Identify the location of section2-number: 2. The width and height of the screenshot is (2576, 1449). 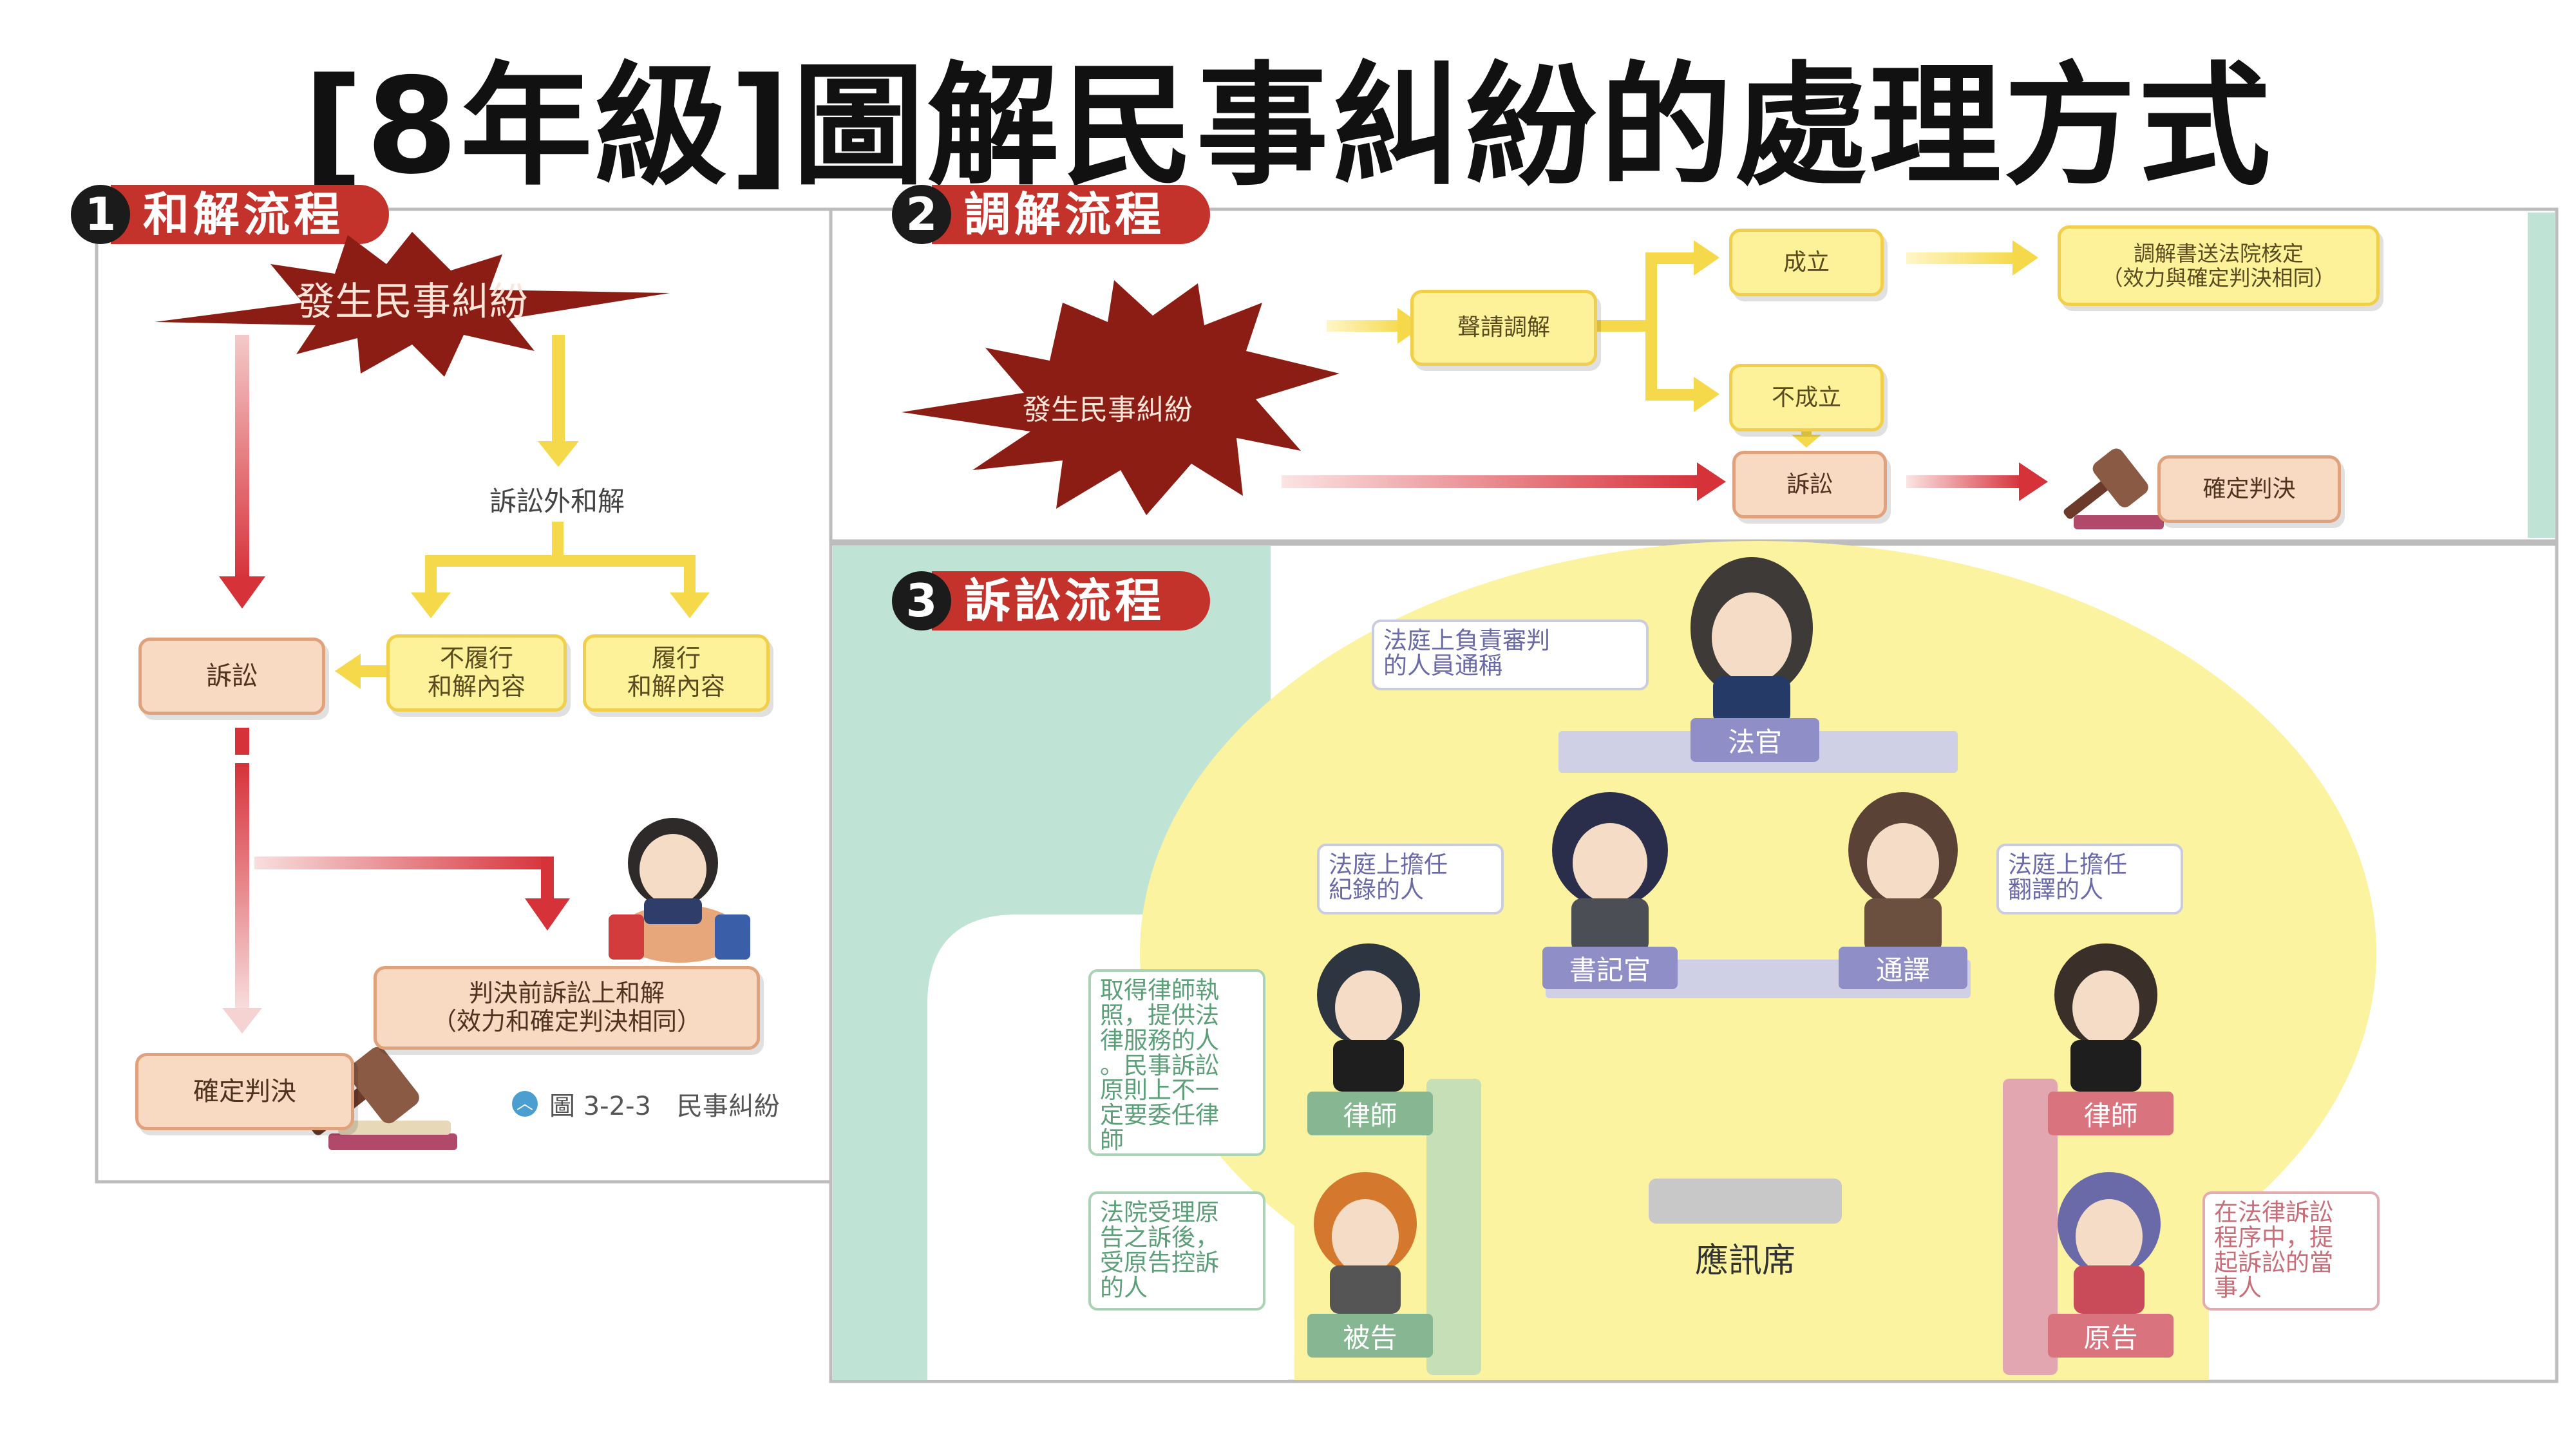
(921, 215).